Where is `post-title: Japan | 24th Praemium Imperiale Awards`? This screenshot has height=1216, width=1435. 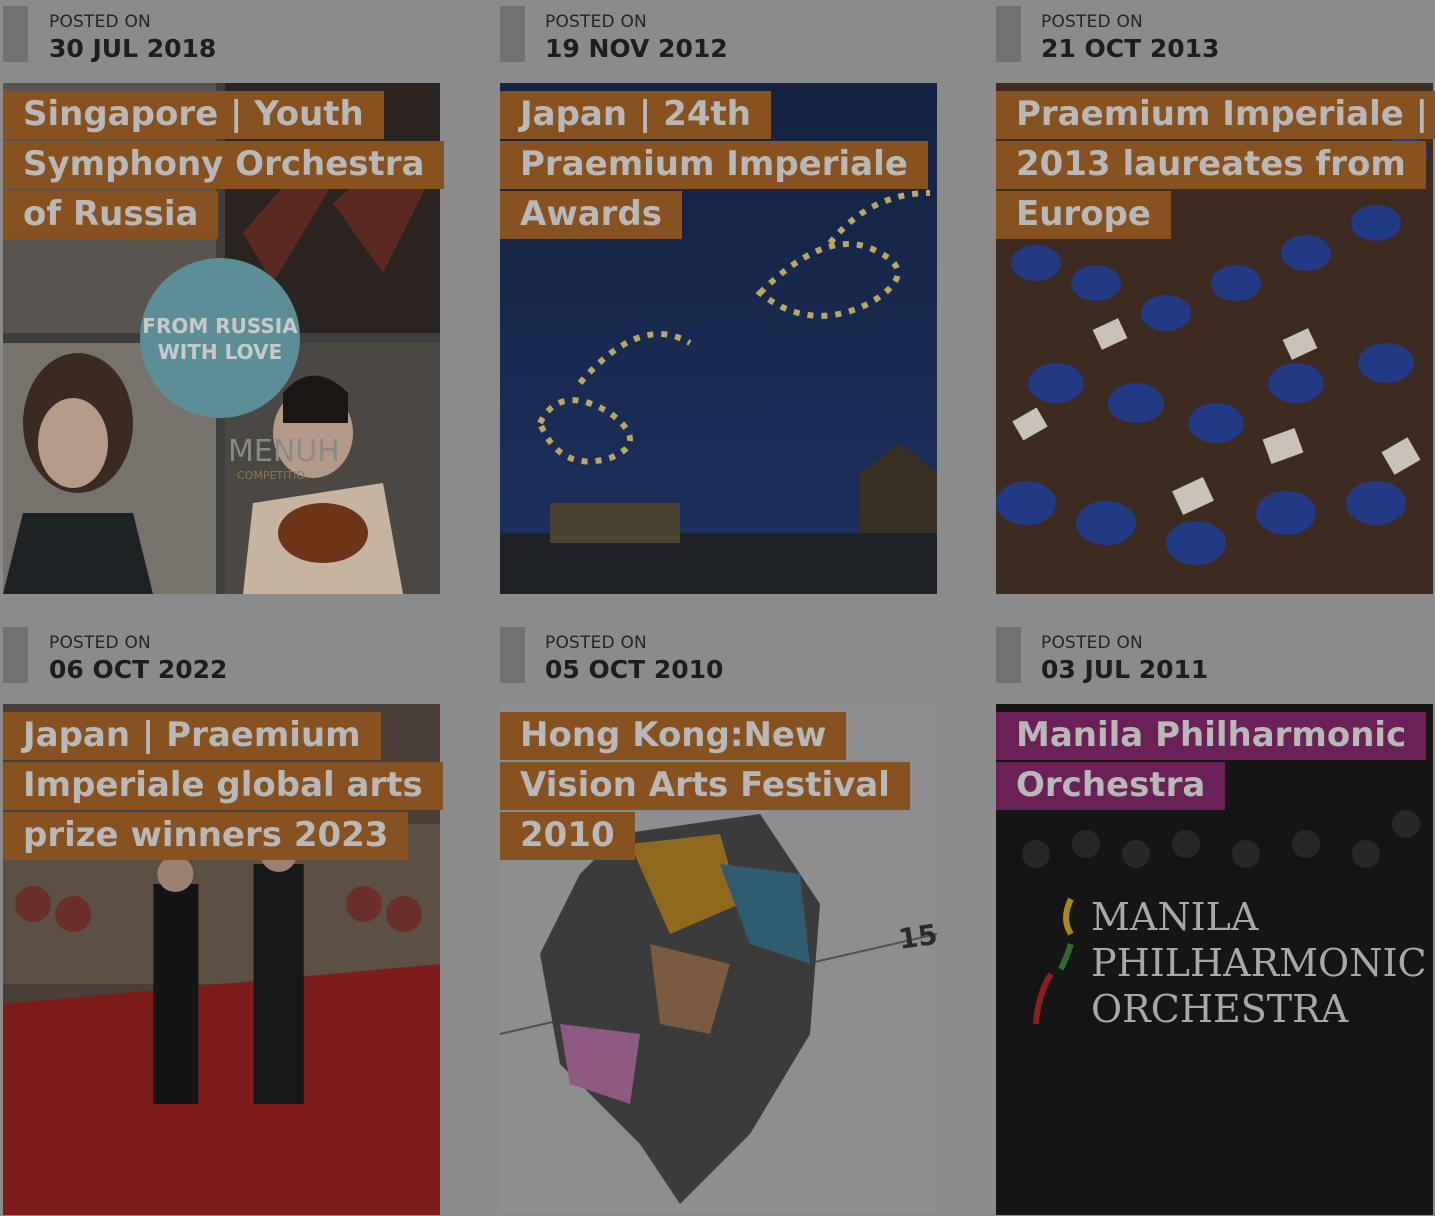 post-title: Japan | 24th Praemium Imperiale Awards is located at coordinates (718, 164).